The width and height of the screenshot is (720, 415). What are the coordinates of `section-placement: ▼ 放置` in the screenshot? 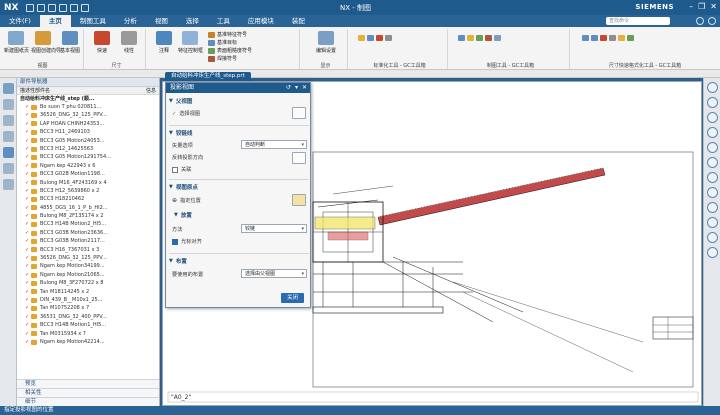 It's located at (244, 215).